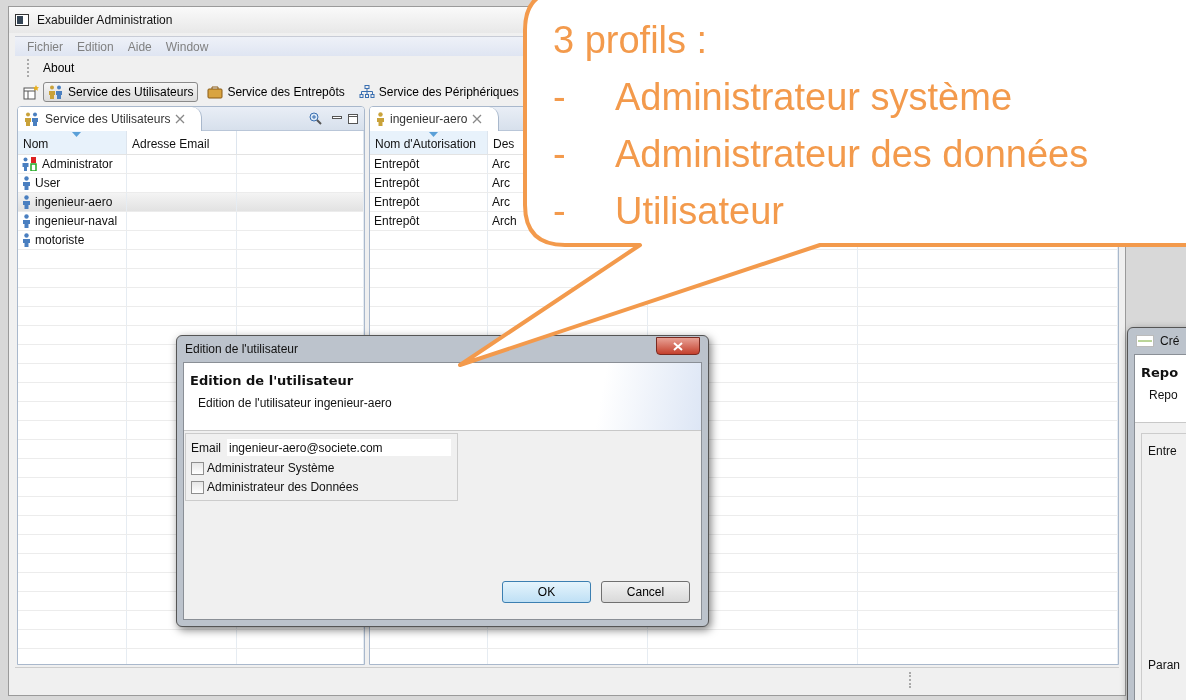 The height and width of the screenshot is (700, 1186). I want to click on ok-button: OK, so click(546, 592).